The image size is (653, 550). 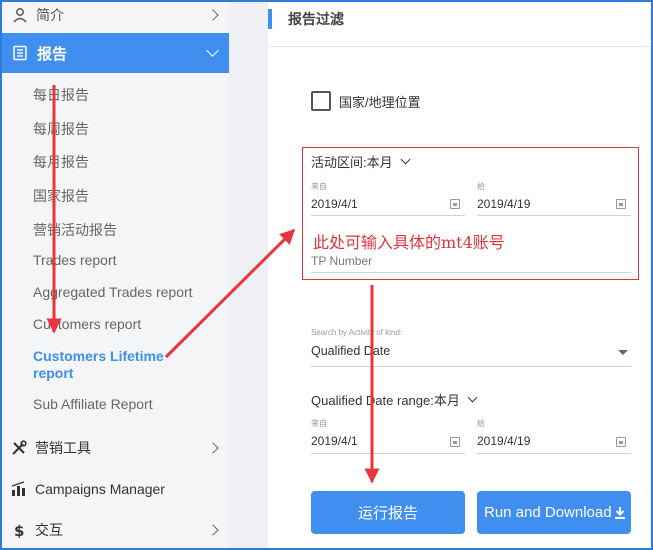 What do you see at coordinates (115, 53) in the screenshot?
I see `sidebar-item-reports: 报告` at bounding box center [115, 53].